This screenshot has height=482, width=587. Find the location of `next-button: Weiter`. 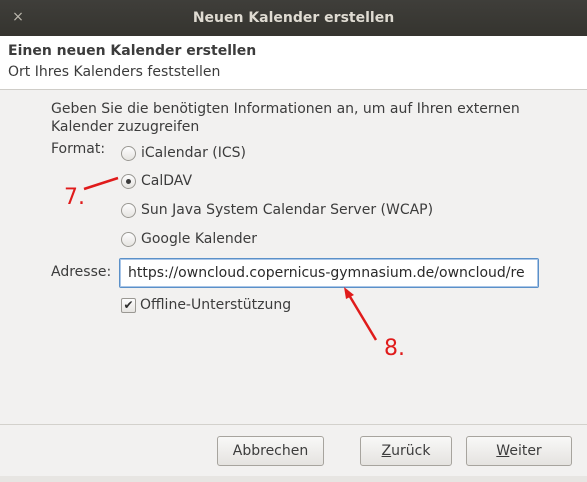

next-button: Weiter is located at coordinates (519, 451).